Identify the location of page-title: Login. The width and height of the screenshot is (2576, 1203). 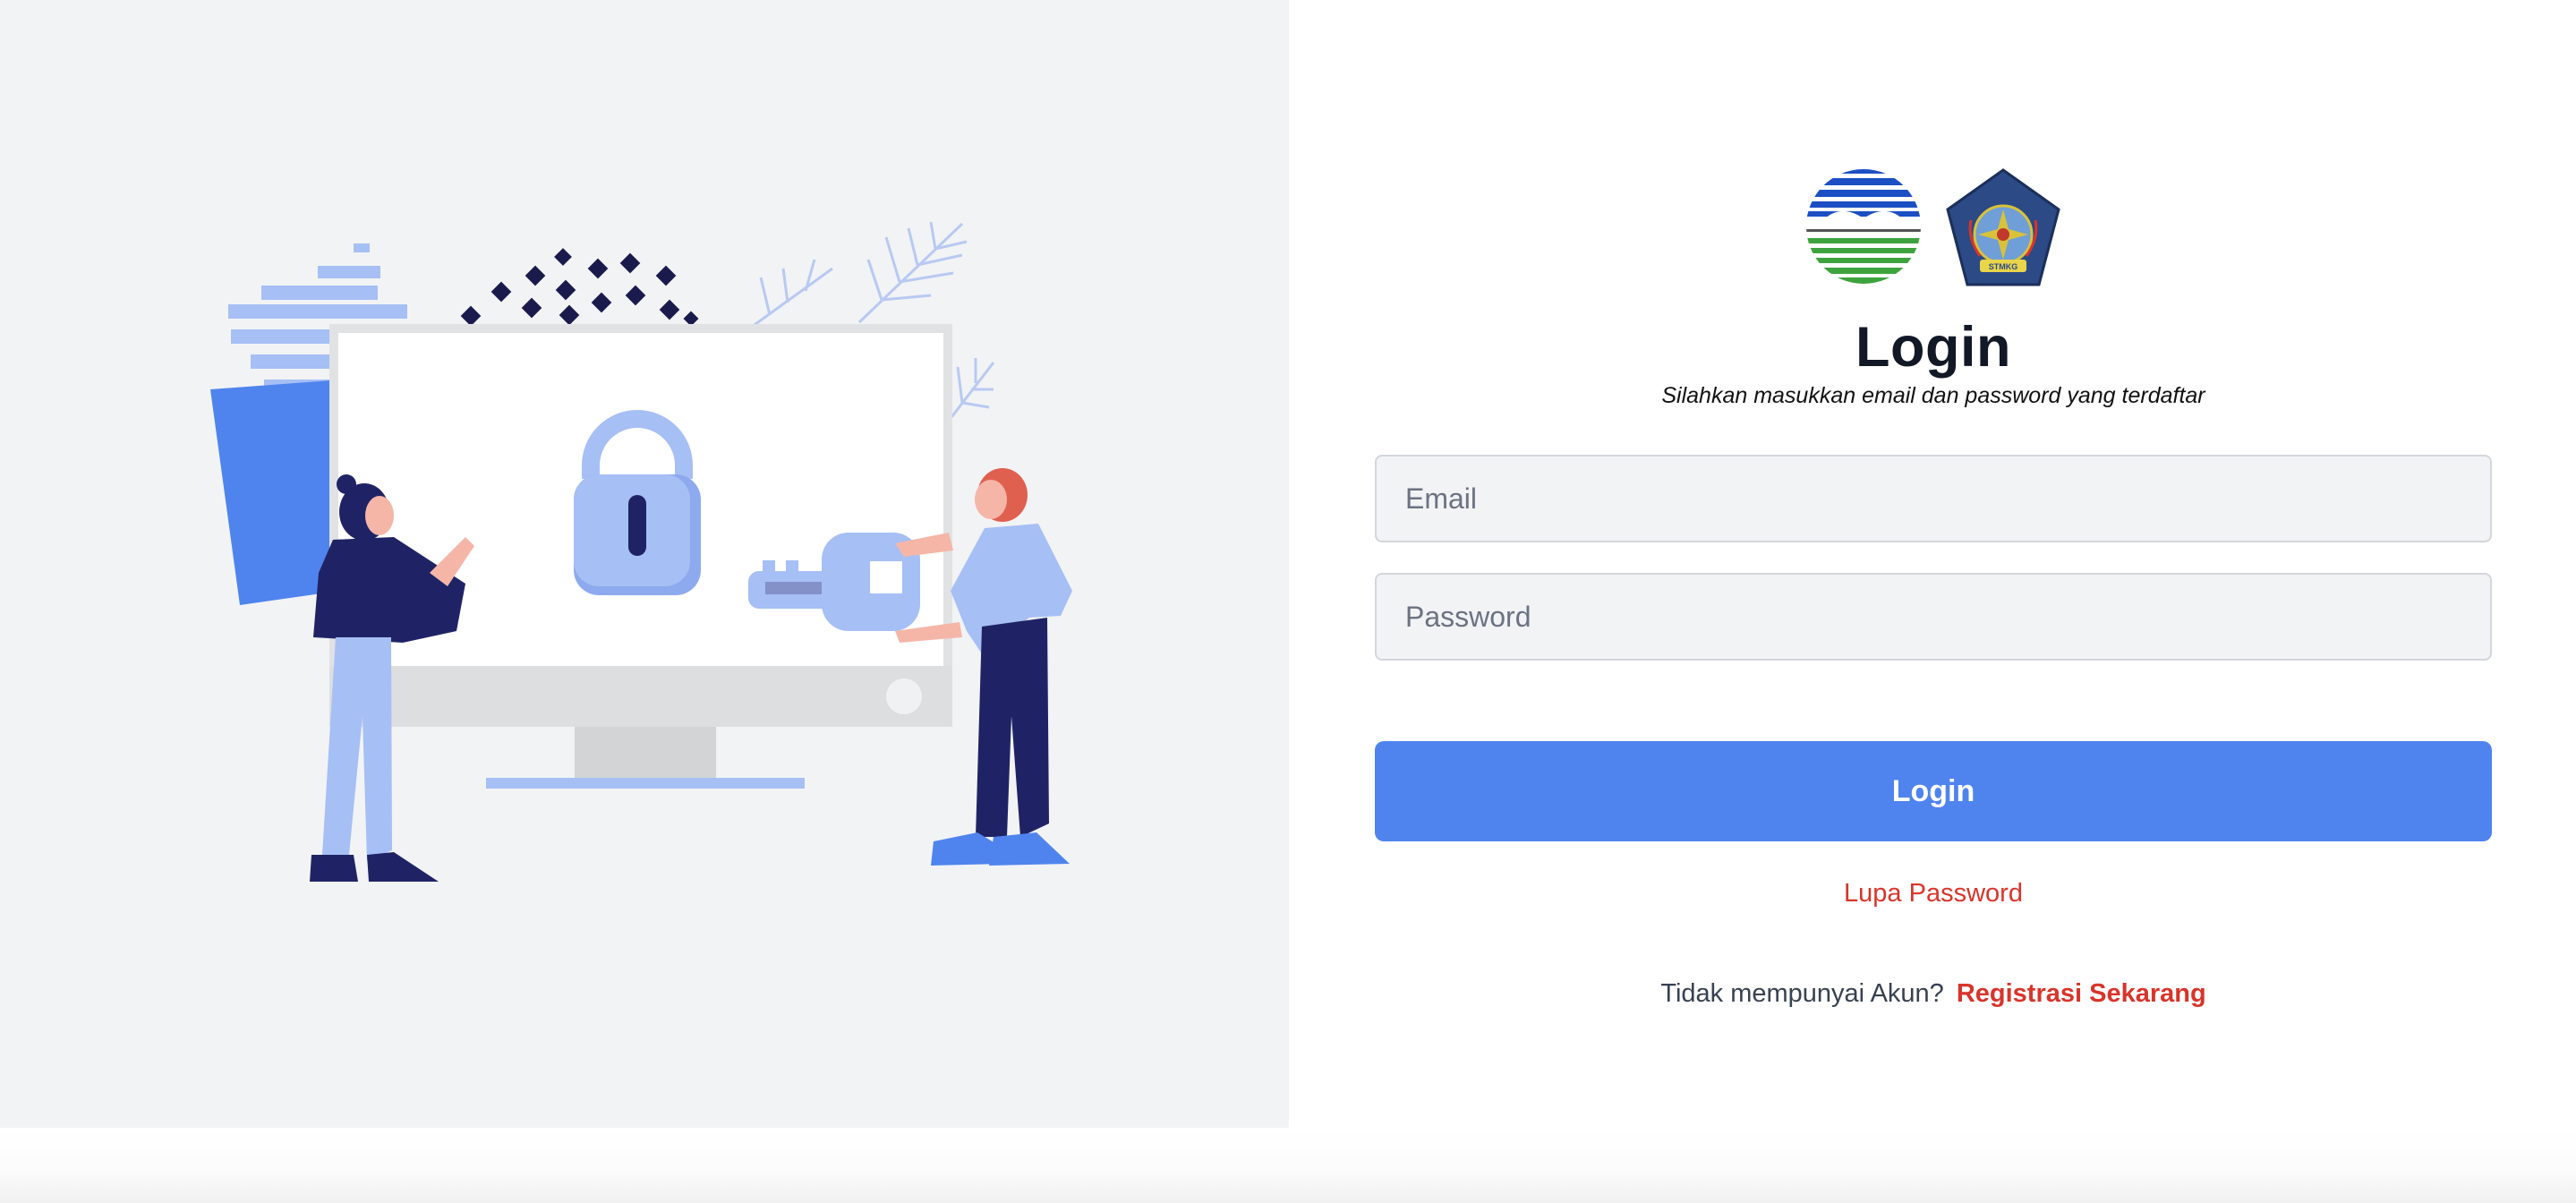
(1933, 347).